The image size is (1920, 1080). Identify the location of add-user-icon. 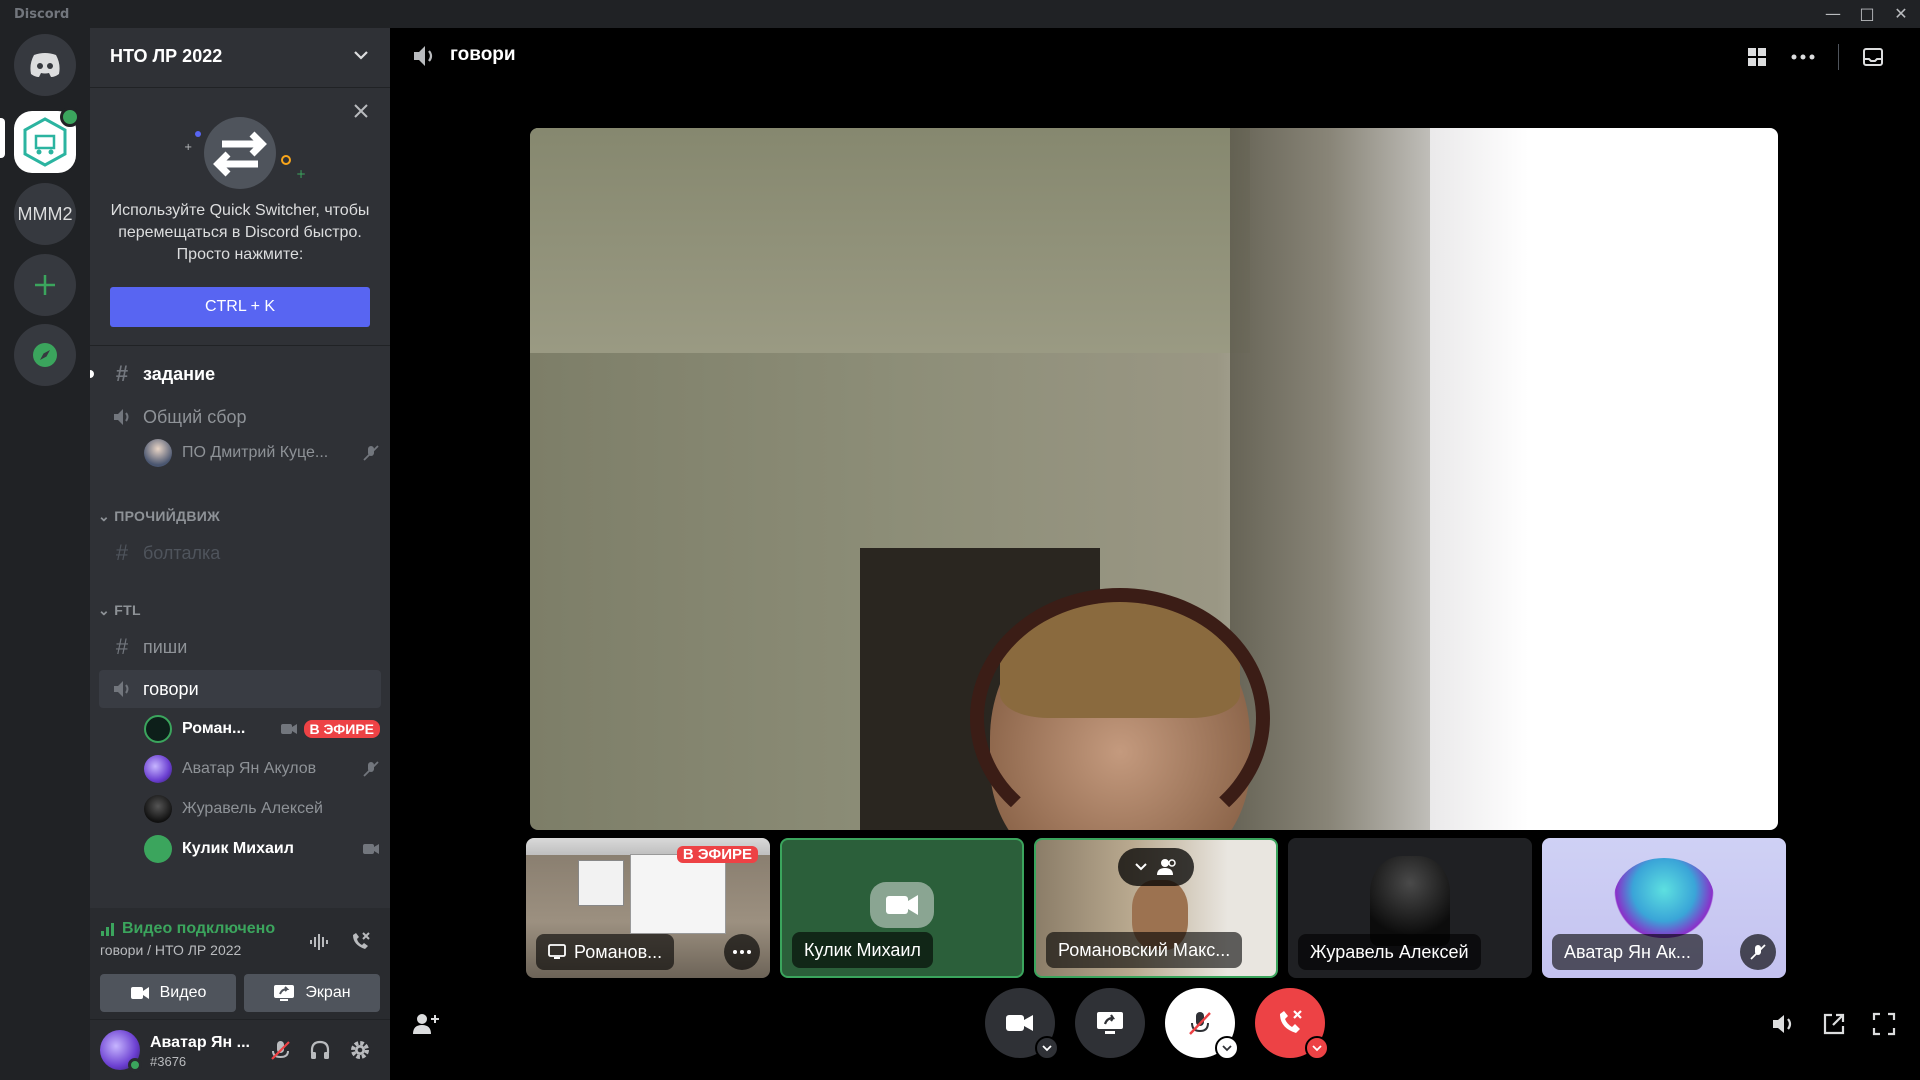
(426, 1024).